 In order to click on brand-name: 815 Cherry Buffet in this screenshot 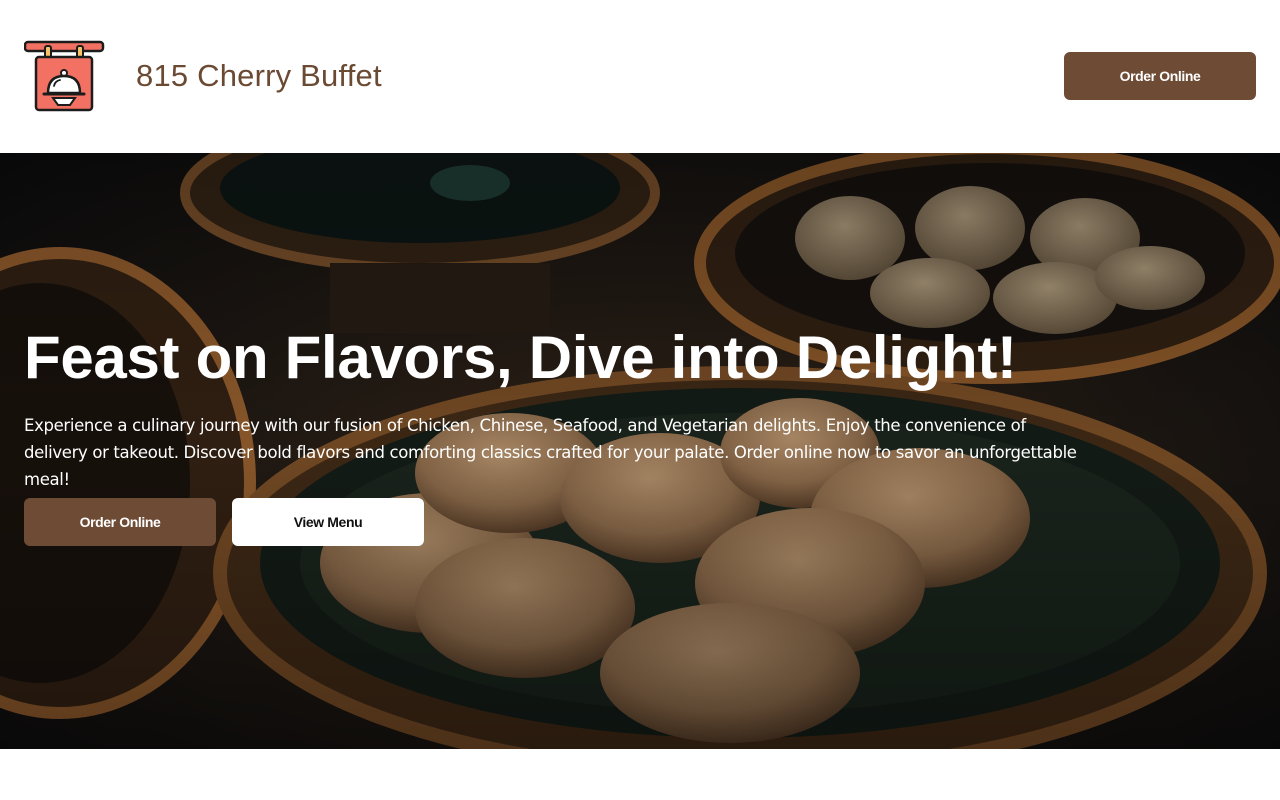, I will do `click(259, 76)`.